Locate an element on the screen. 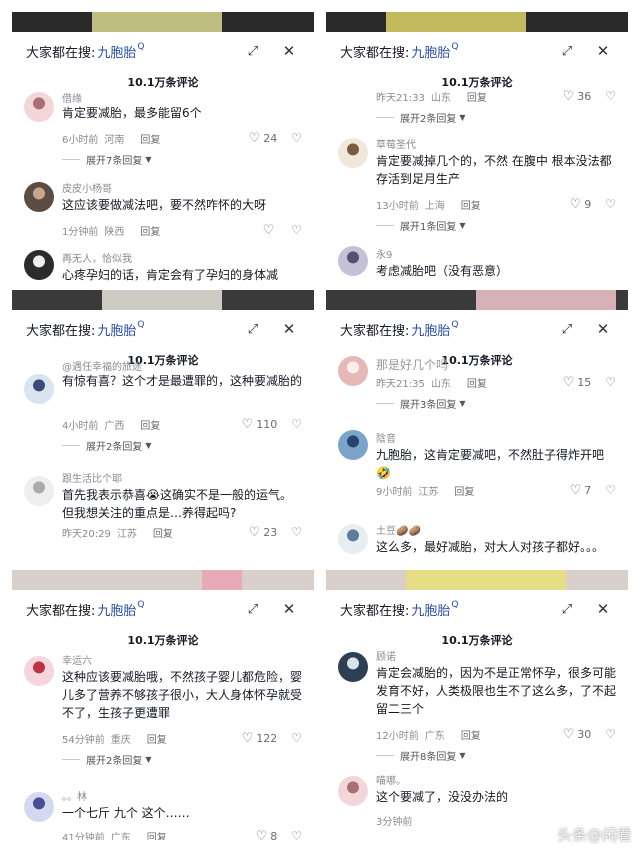  username: 草莓圣代 is located at coordinates (396, 143).